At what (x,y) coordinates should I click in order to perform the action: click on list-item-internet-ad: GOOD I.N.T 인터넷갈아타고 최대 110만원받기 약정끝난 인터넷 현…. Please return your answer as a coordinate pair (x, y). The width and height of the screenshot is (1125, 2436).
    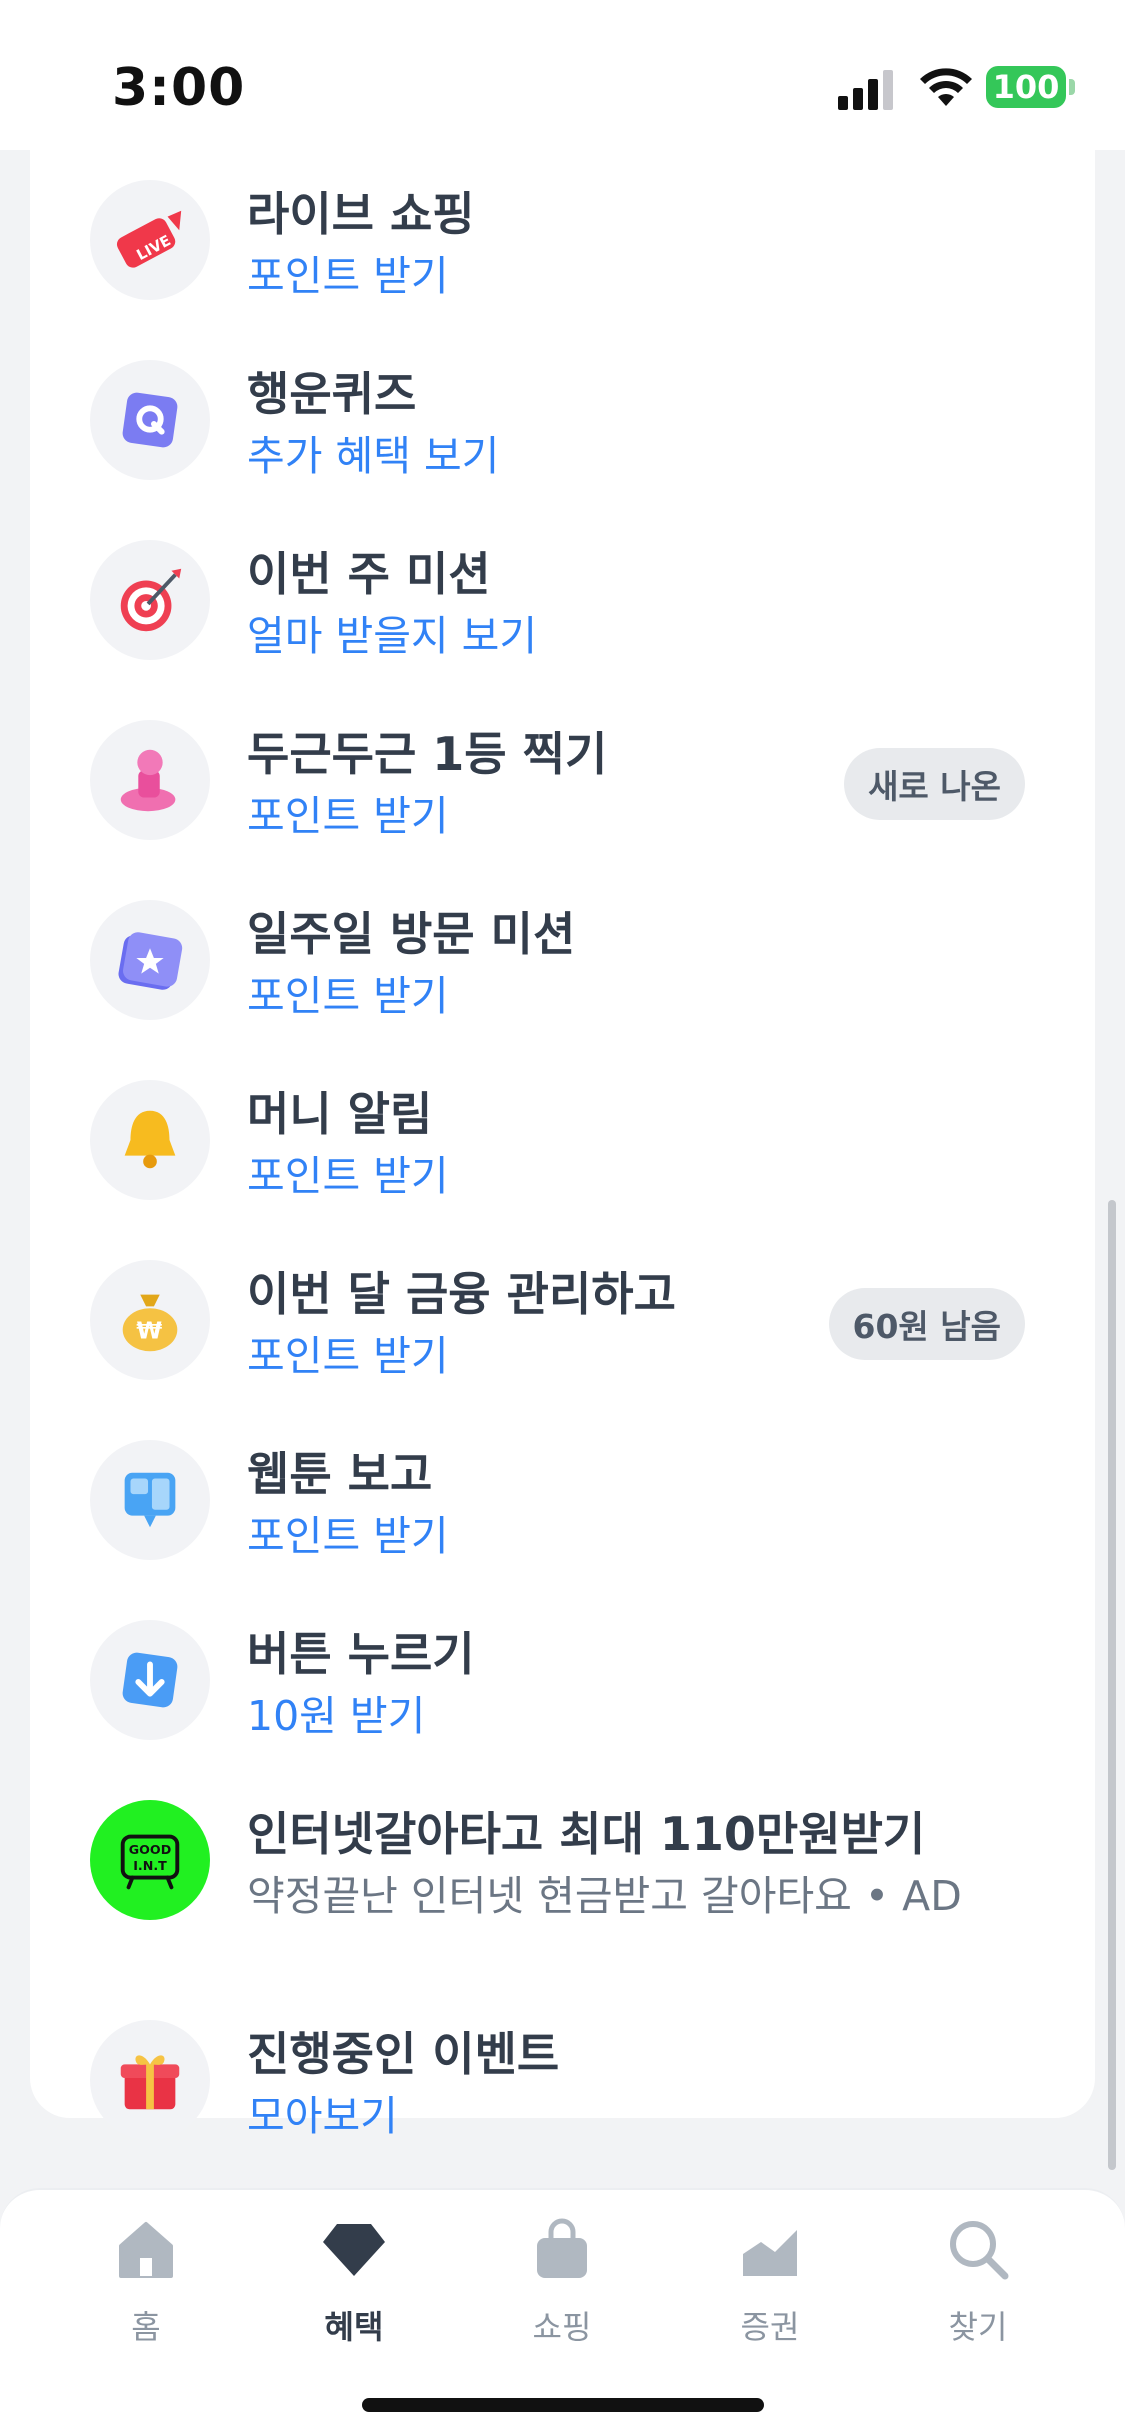
    Looking at the image, I should click on (562, 1870).